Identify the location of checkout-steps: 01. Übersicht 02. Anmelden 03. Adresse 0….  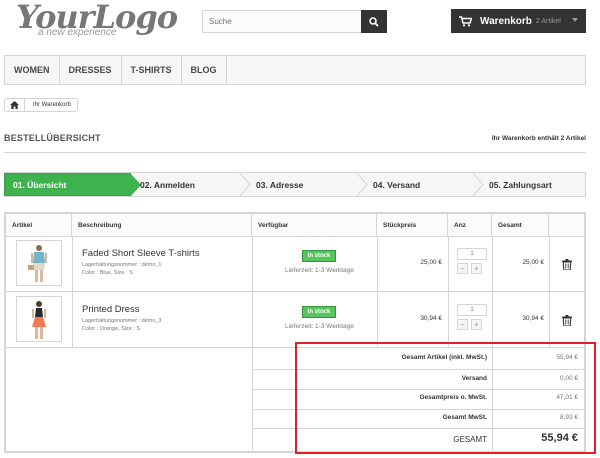
(295, 184).